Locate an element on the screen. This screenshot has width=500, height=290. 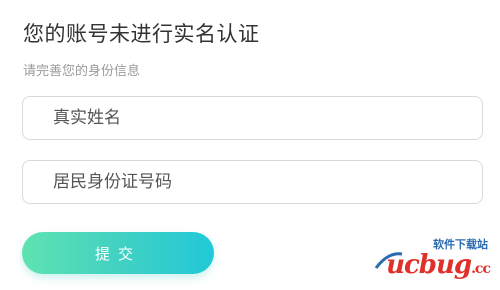
submit-button: 提交 is located at coordinates (118, 253).